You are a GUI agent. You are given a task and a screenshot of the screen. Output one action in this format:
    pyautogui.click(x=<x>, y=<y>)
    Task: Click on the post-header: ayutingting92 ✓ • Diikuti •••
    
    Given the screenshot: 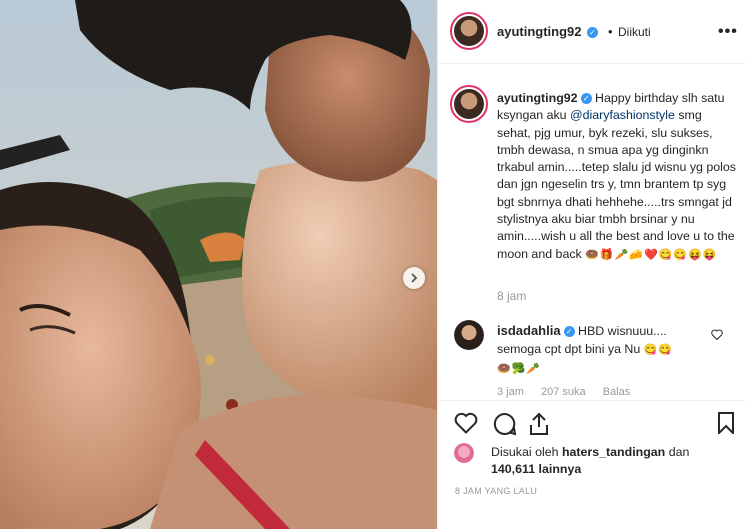 What is the action you would take?
    pyautogui.click(x=591, y=32)
    